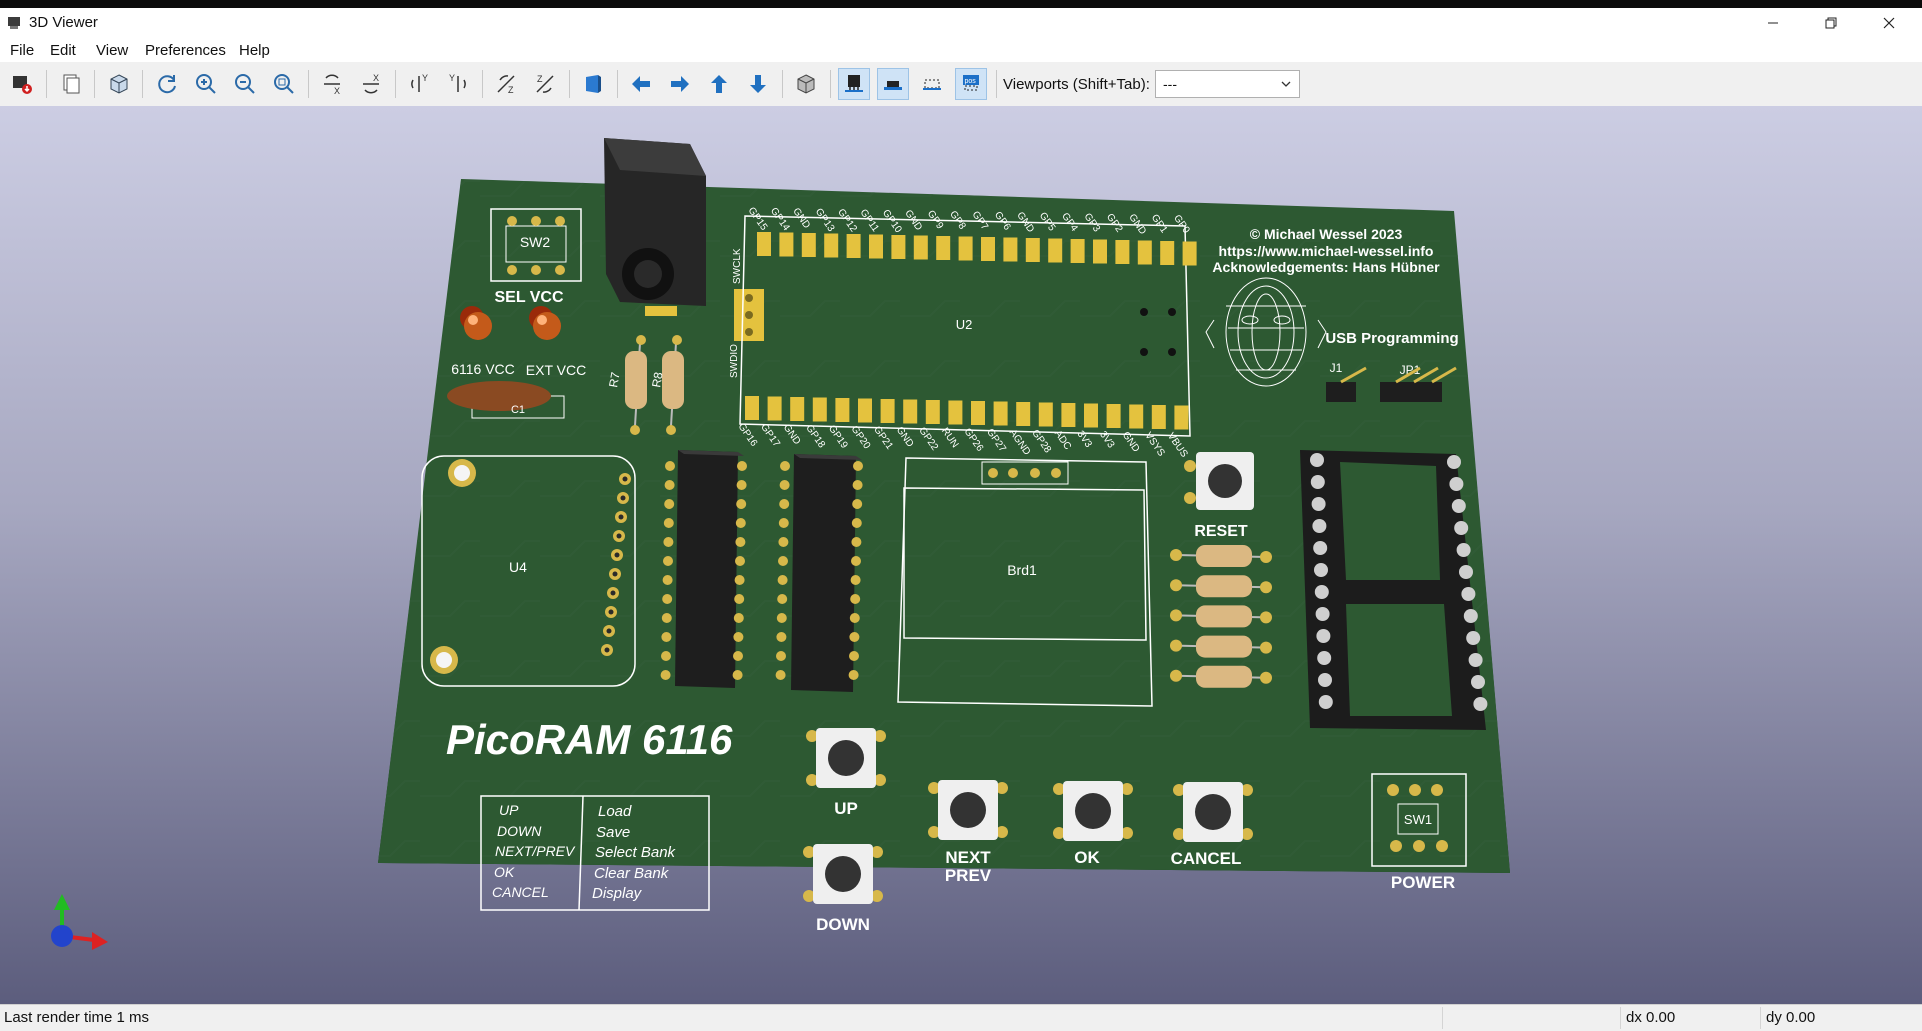  I want to click on svg-text: Z, so click(511, 90).